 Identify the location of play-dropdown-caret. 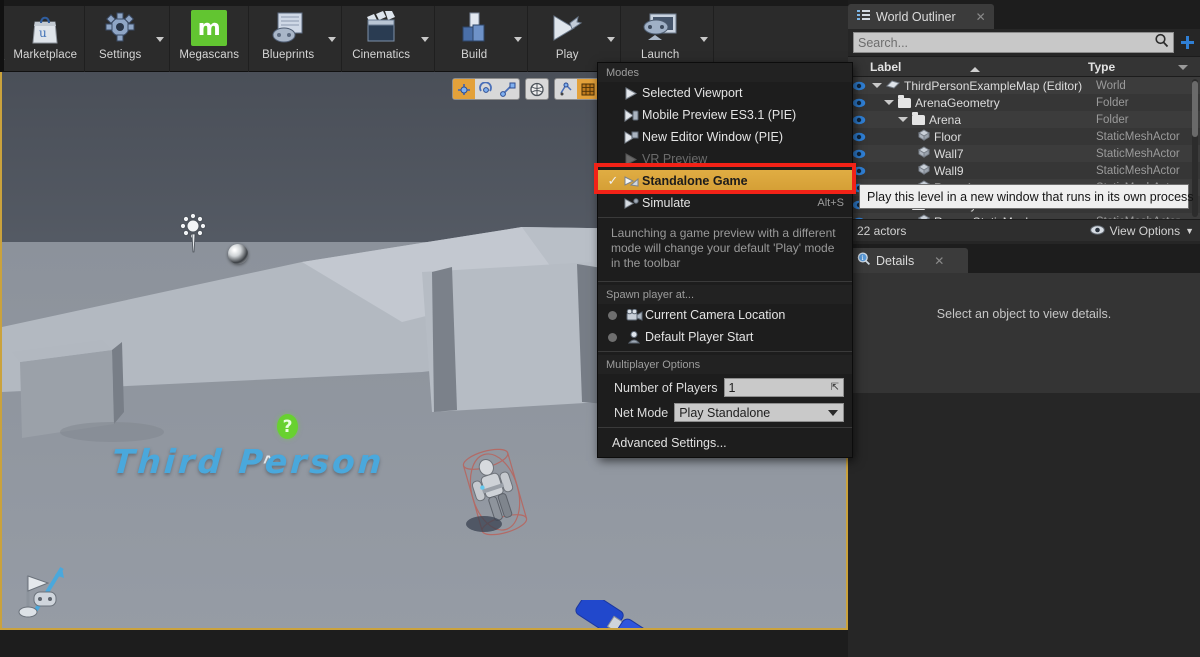
(611, 38).